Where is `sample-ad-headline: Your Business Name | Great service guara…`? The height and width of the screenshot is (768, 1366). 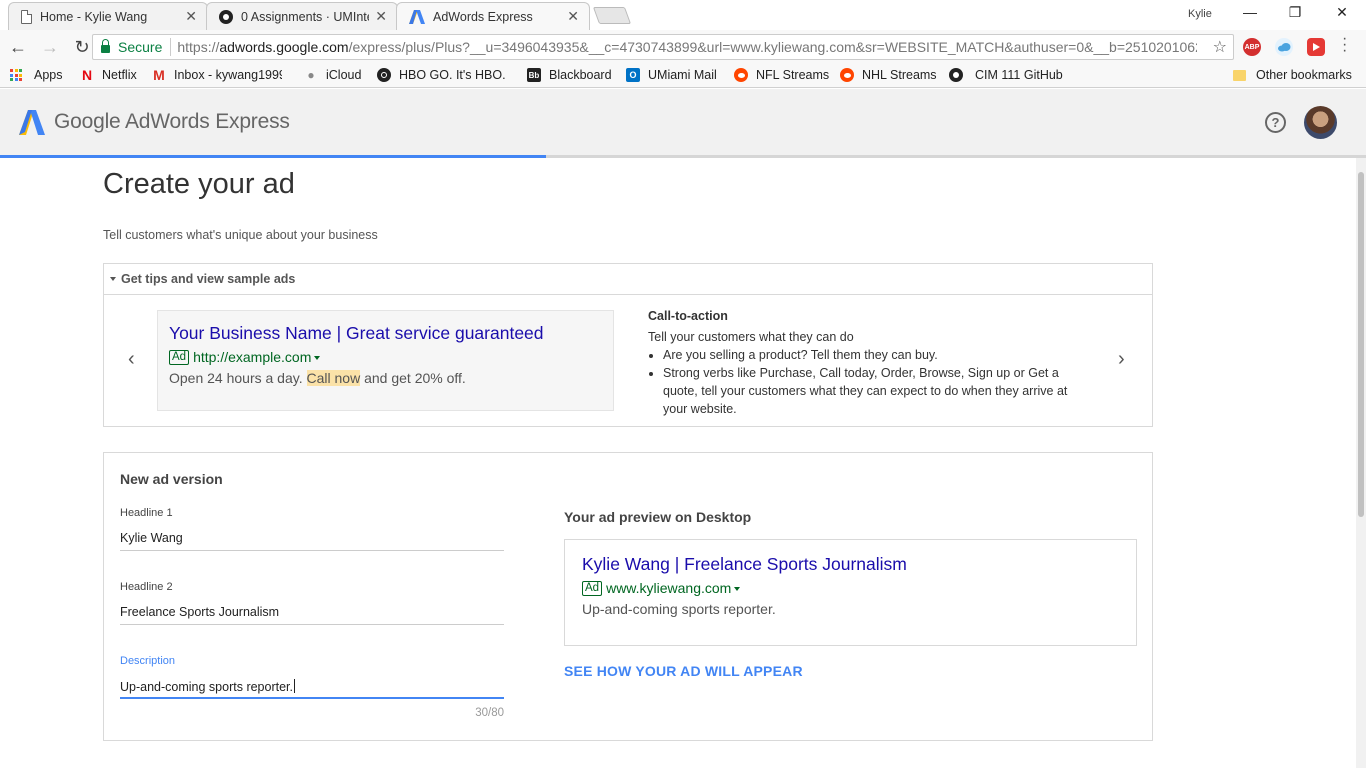 sample-ad-headline: Your Business Name | Great service guara… is located at coordinates (356, 333).